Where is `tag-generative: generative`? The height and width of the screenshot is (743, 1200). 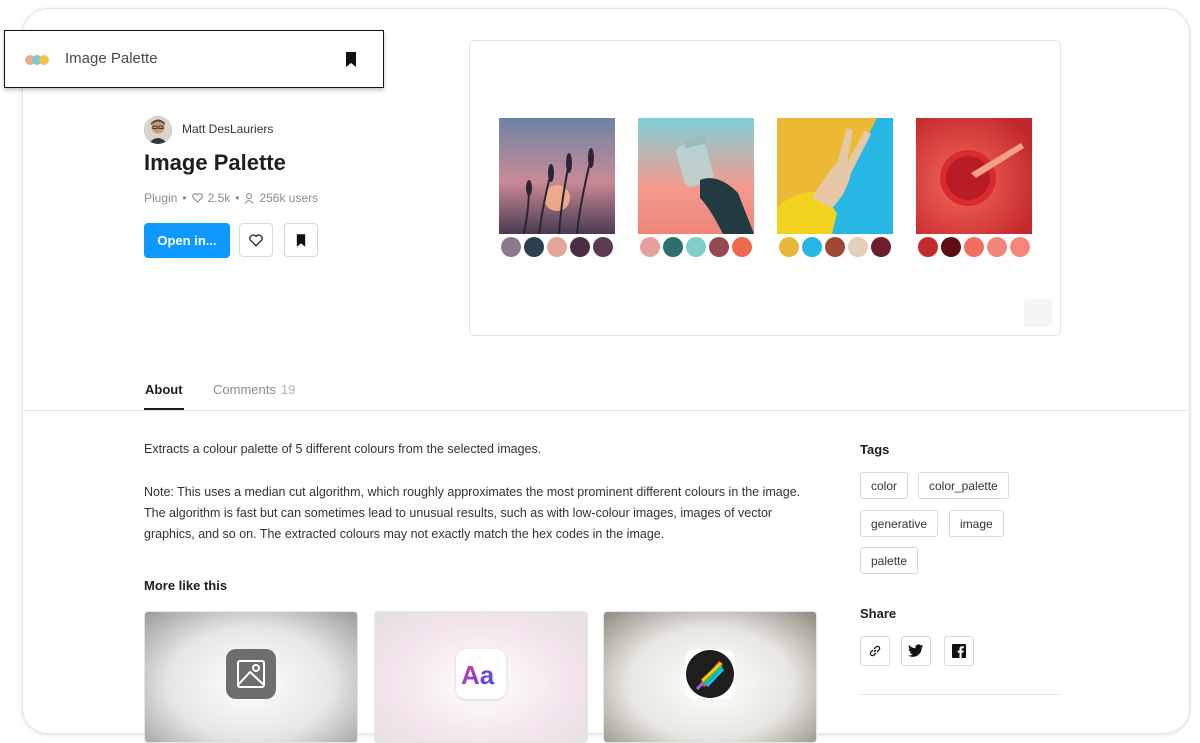
tag-generative: generative is located at coordinates (899, 523).